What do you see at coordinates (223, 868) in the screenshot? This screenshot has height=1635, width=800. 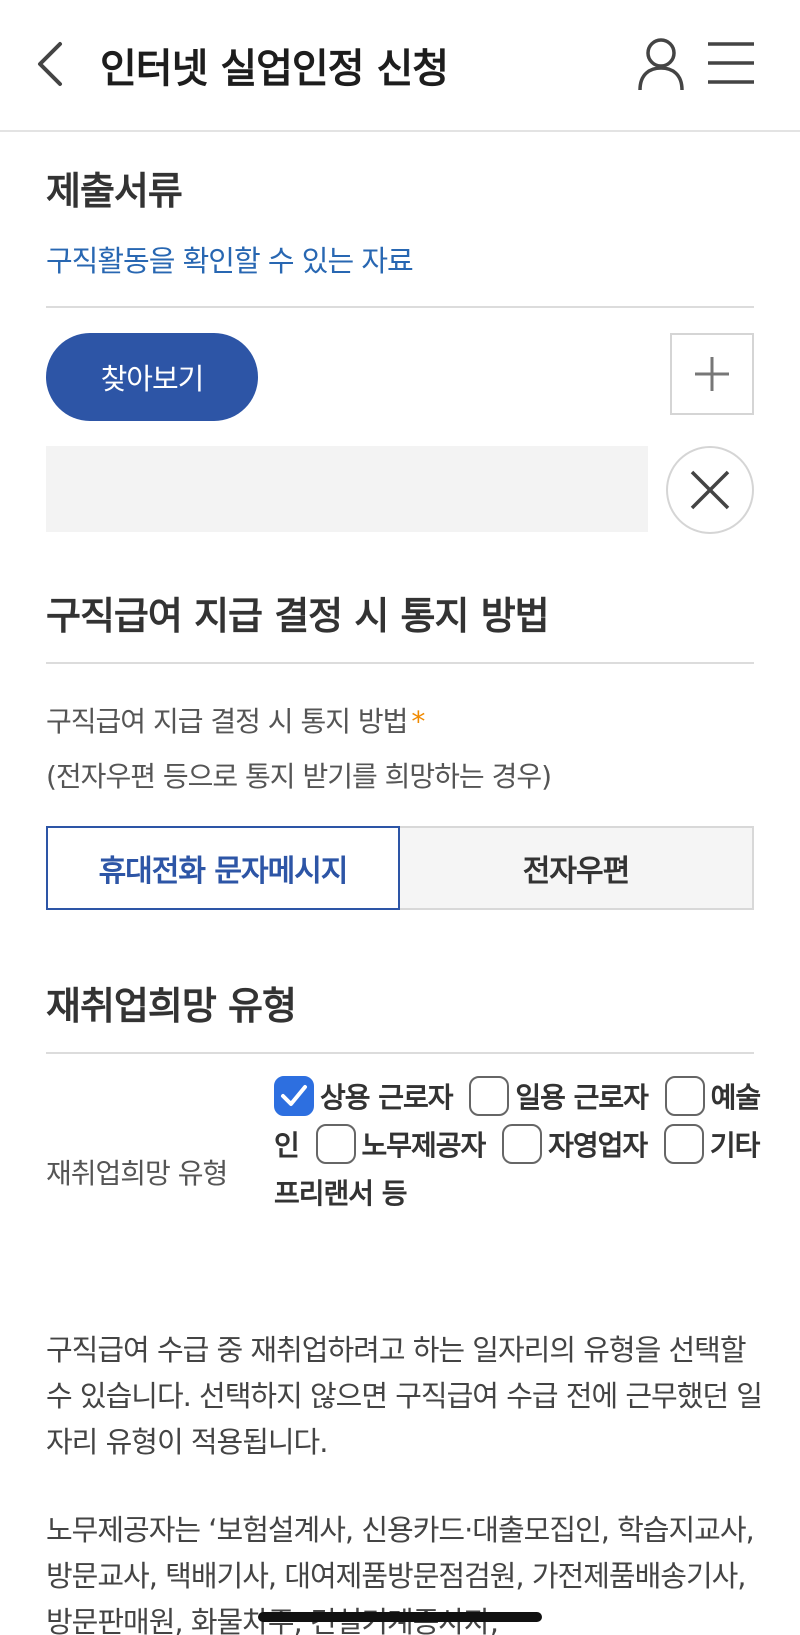 I see `option-sms: 휴대전화 문자메시지` at bounding box center [223, 868].